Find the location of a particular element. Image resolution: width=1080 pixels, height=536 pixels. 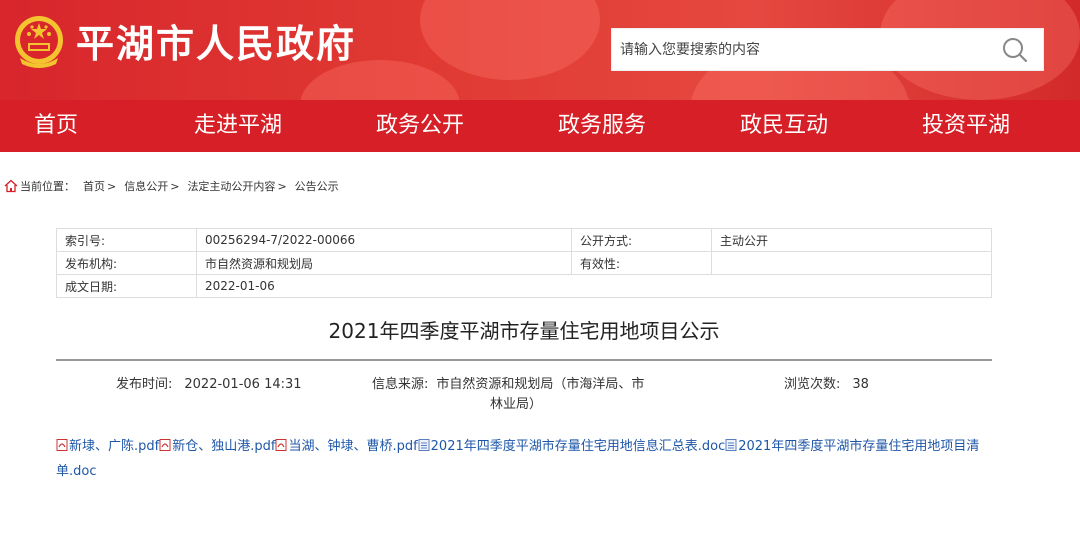

open-mode-value: 主动公开 is located at coordinates (851, 240).